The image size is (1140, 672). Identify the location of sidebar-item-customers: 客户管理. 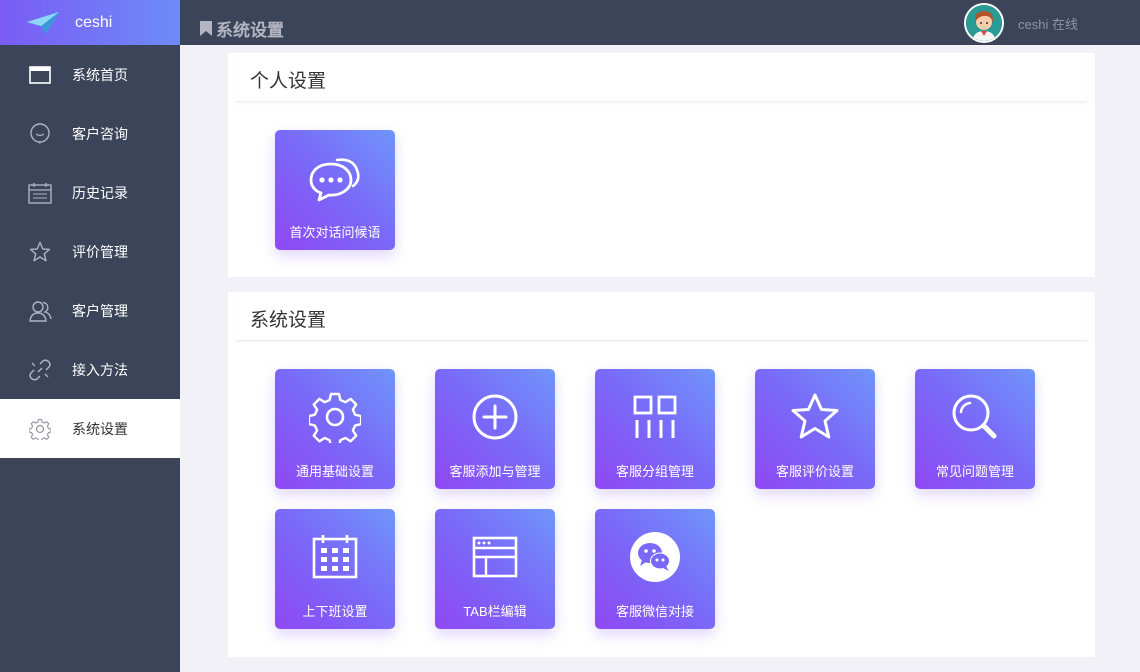
(90, 310).